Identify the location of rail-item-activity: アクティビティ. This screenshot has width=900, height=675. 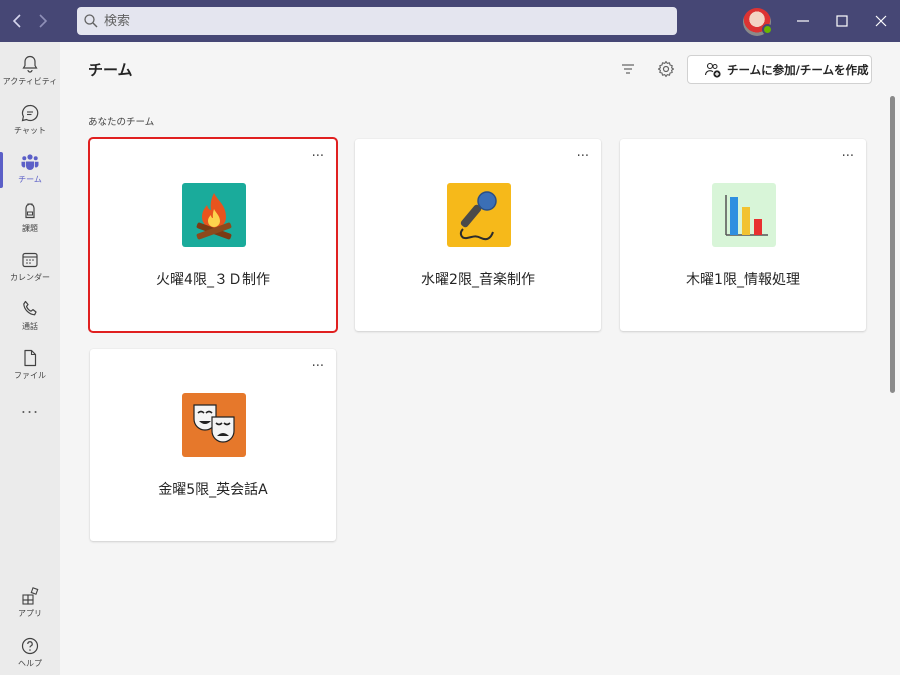
(30, 72).